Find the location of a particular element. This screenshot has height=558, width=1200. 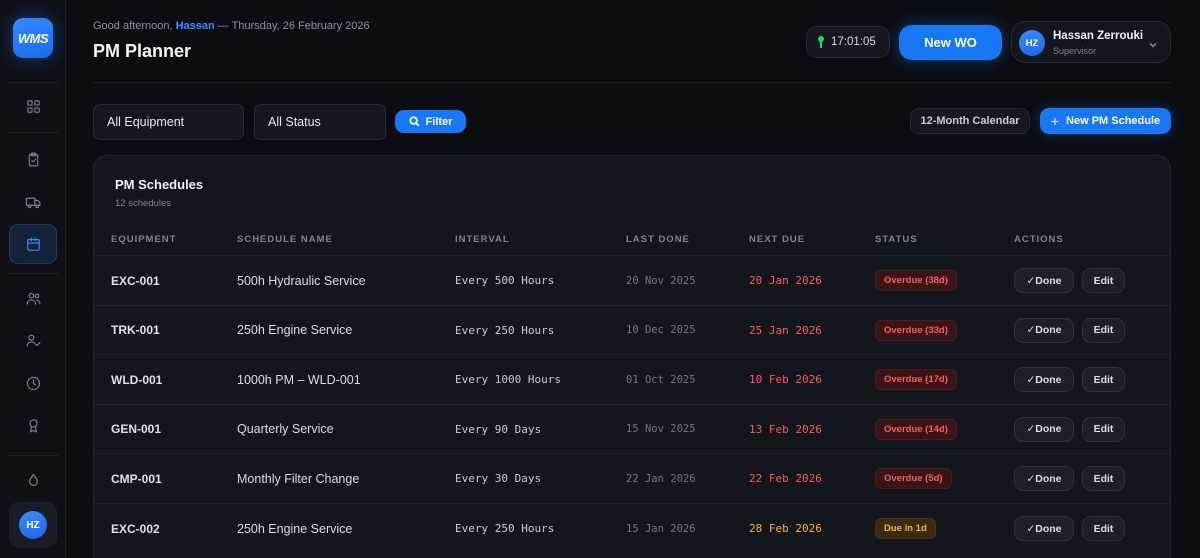

sidebar-item-fluids is located at coordinates (33, 480).